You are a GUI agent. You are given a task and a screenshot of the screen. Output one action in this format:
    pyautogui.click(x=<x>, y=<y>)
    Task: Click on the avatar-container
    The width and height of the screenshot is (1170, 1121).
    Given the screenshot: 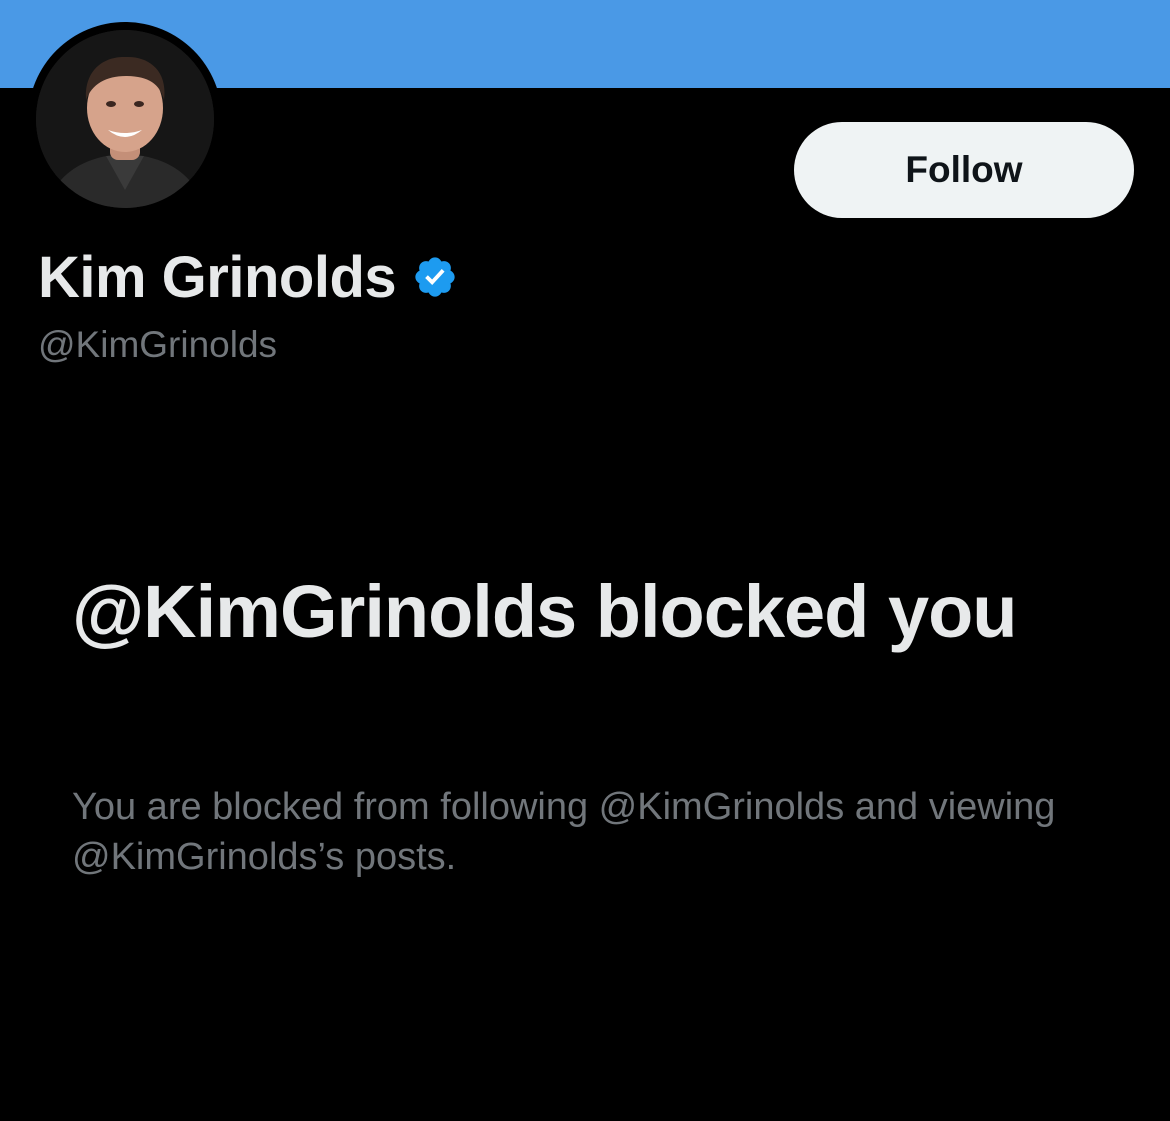 What is the action you would take?
    pyautogui.click(x=125, y=119)
    